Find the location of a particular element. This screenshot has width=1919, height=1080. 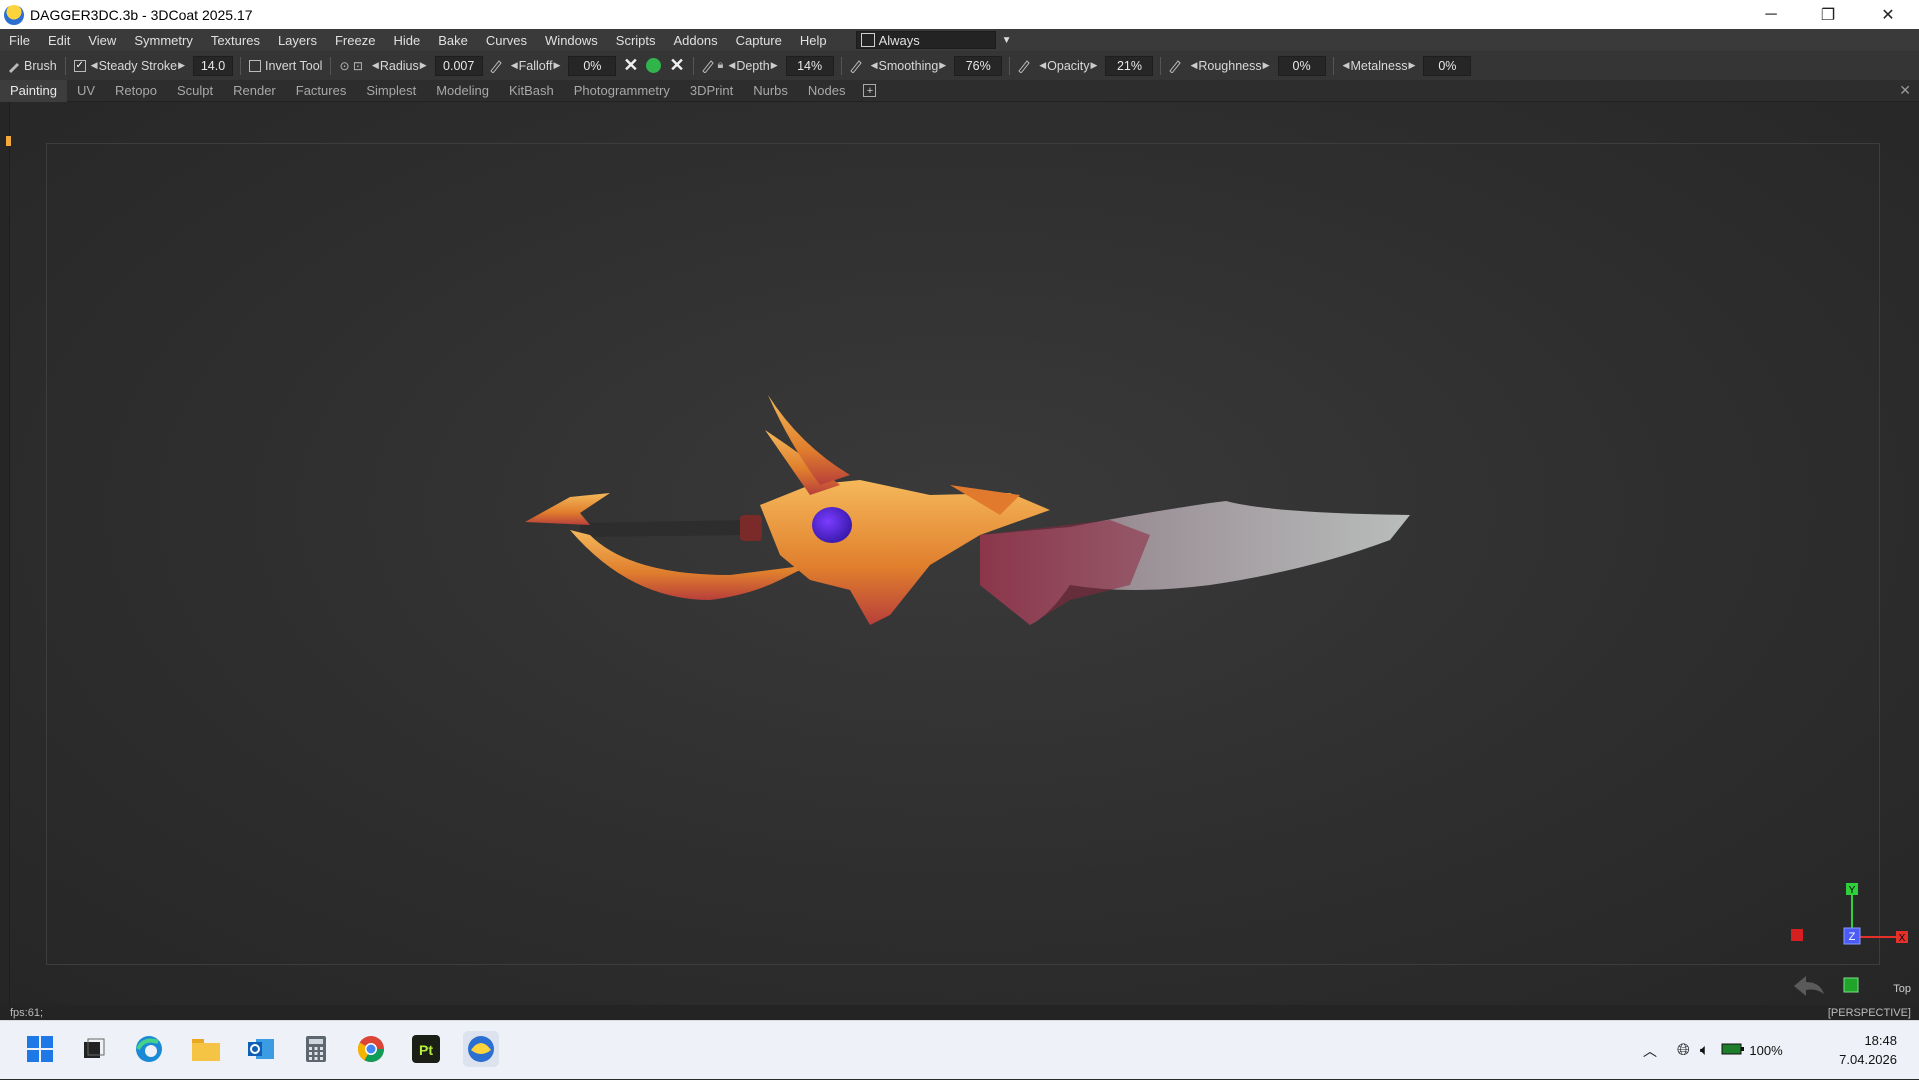

invert-tool-checkbox is located at coordinates (255, 65).